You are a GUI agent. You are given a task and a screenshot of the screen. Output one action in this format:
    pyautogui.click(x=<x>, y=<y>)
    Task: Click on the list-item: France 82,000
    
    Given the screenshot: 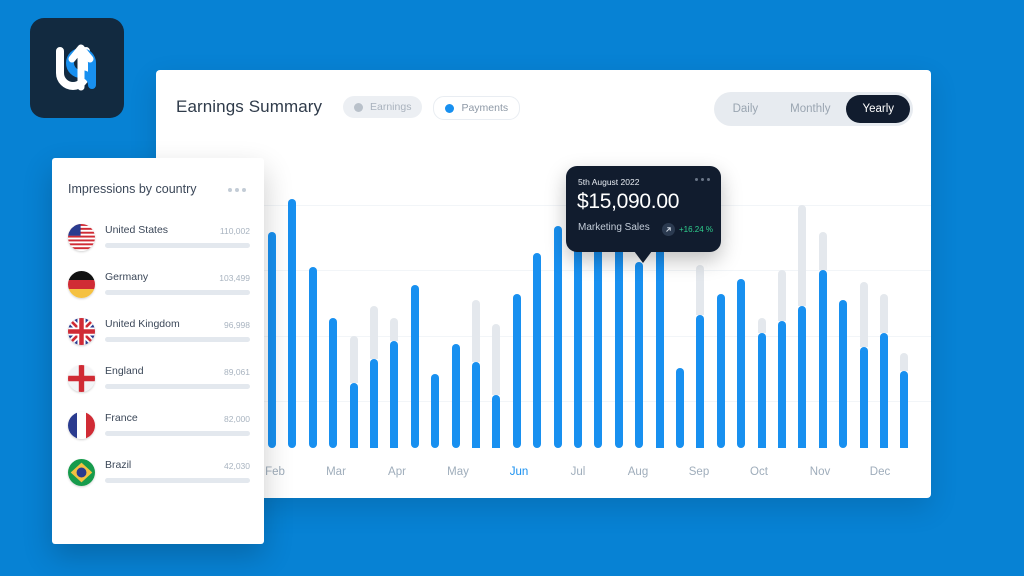 What is the action you would take?
    pyautogui.click(x=158, y=429)
    